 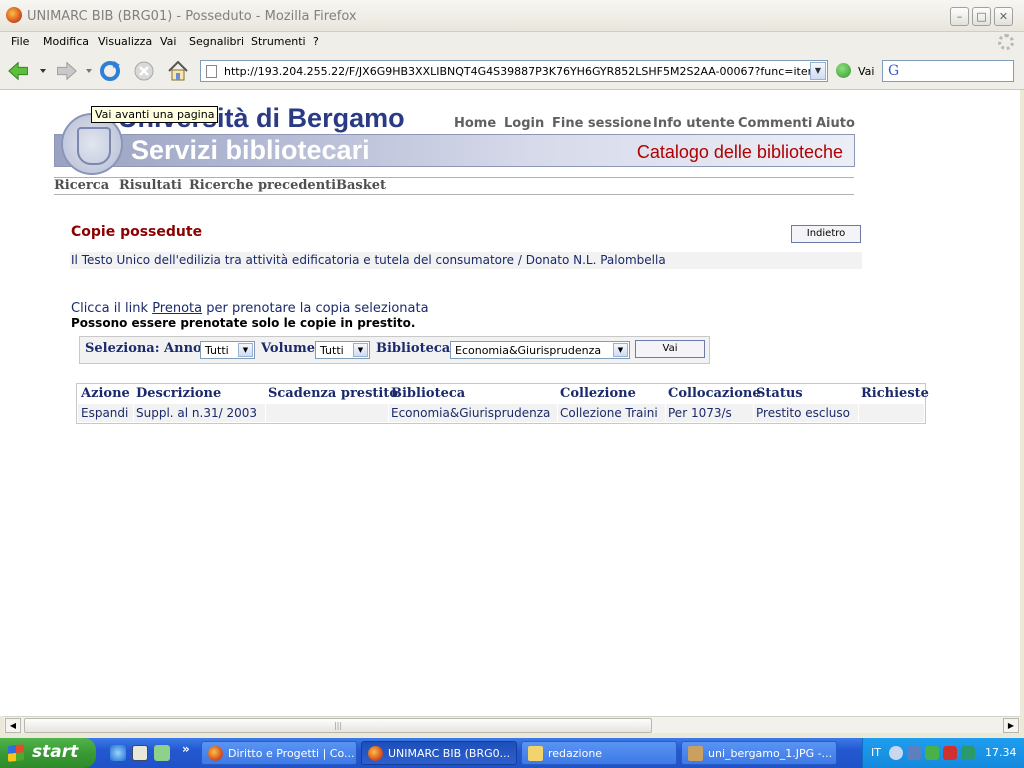 What do you see at coordinates (177, 308) in the screenshot?
I see `prenota-link: Prenota` at bounding box center [177, 308].